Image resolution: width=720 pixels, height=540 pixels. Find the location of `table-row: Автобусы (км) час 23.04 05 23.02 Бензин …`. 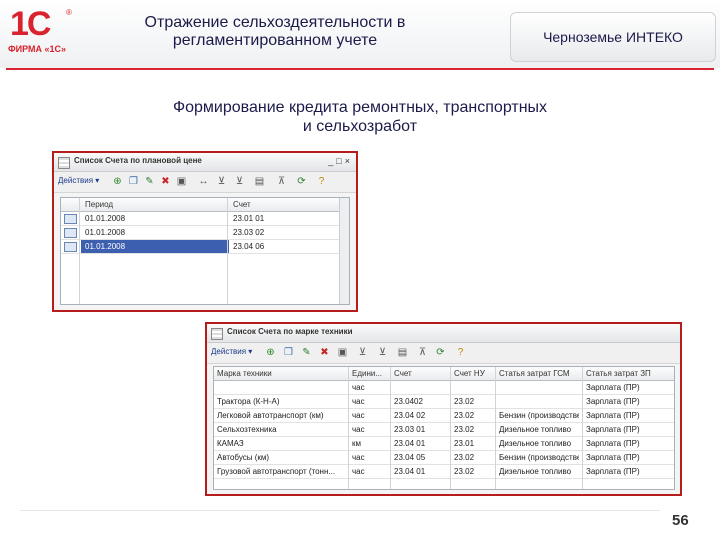

table-row: Автобусы (км) час 23.04 05 23.02 Бензин … is located at coordinates (444, 458).